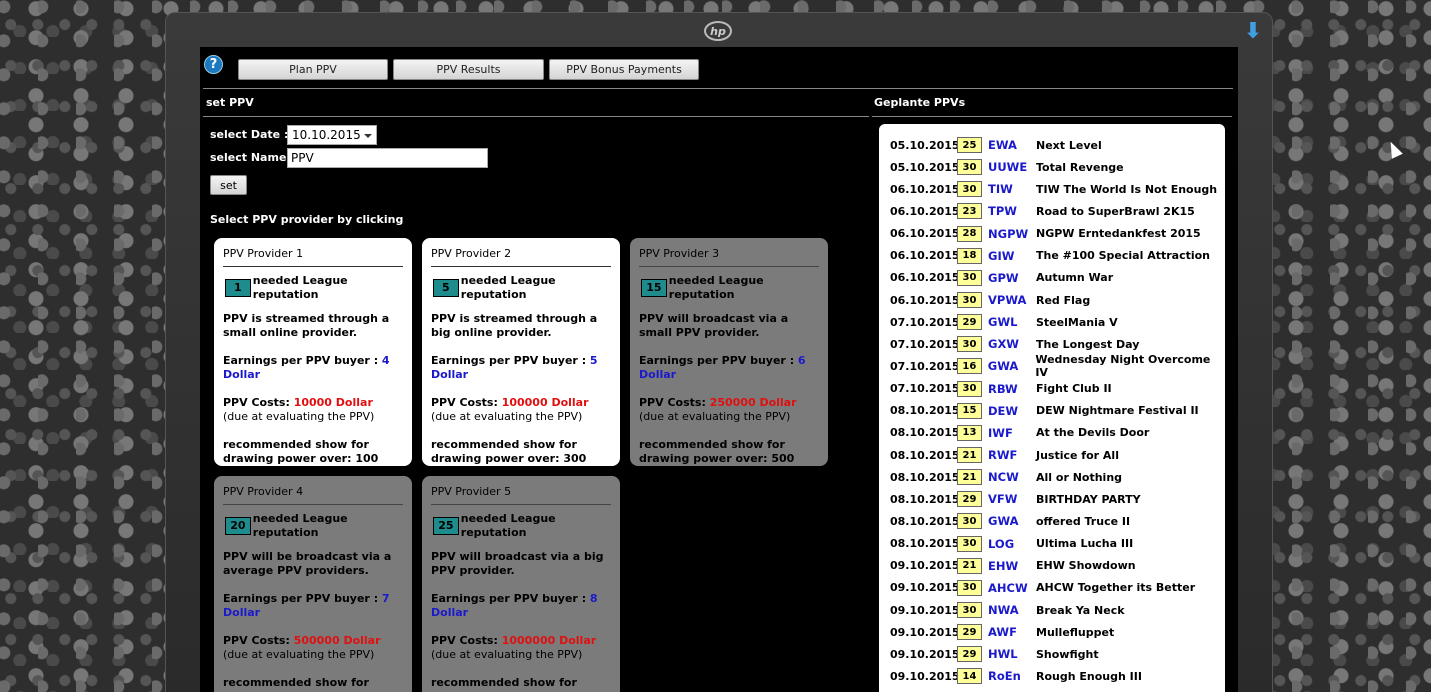  Describe the element at coordinates (1127, 189) in the screenshot. I see `ppv-name: TIW The World Is Not Enough` at that location.